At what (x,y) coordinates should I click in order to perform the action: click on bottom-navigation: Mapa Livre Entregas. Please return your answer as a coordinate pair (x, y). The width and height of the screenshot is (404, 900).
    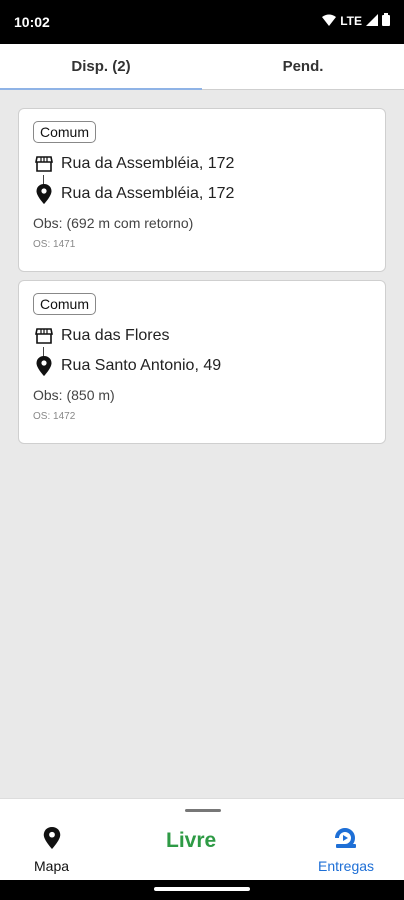
    Looking at the image, I should click on (202, 839).